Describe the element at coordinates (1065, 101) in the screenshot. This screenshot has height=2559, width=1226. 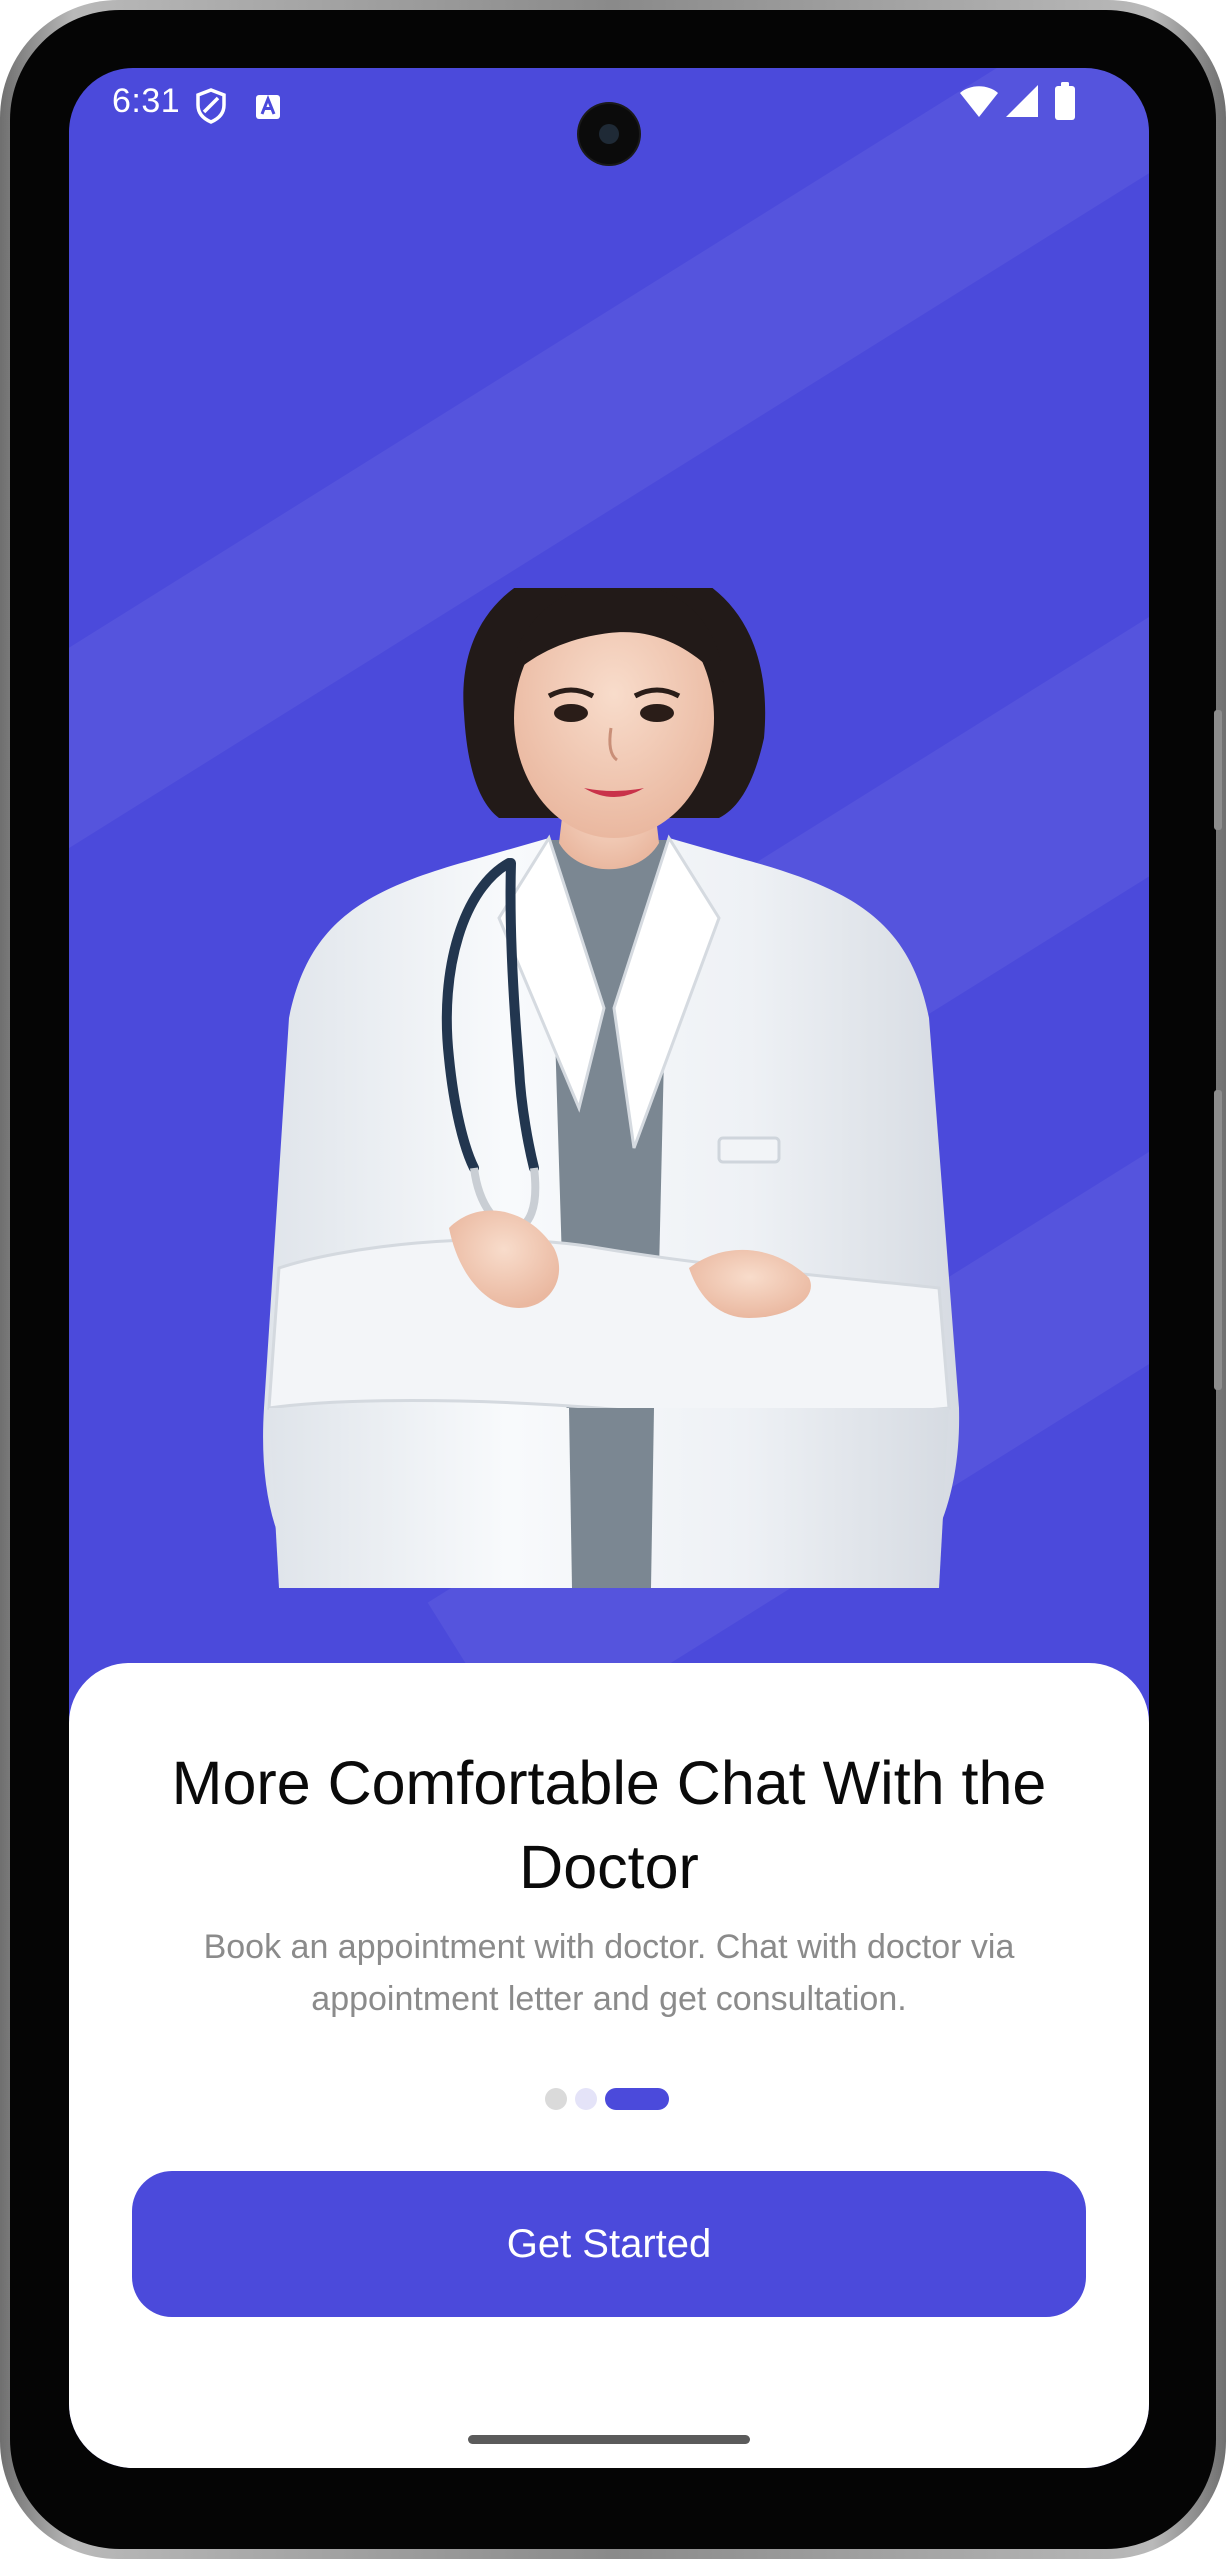
I see `battery-icon` at that location.